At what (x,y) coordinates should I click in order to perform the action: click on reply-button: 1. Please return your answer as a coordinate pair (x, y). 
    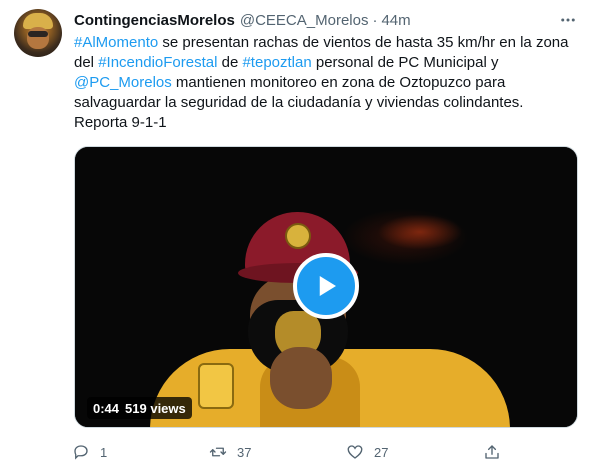
    Looking at the image, I should click on (134, 452).